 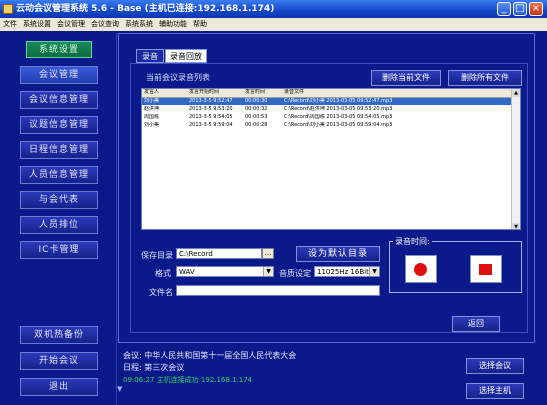 I want to click on scroll-up-icon: ▲, so click(x=516, y=93).